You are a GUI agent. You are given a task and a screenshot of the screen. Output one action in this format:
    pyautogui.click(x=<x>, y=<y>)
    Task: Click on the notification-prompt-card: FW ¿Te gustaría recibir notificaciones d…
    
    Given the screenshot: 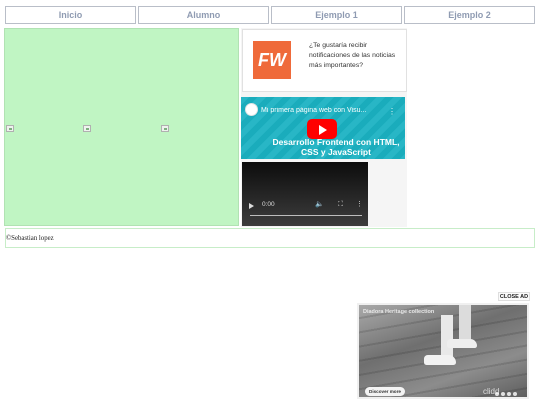 What is the action you would take?
    pyautogui.click(x=324, y=60)
    